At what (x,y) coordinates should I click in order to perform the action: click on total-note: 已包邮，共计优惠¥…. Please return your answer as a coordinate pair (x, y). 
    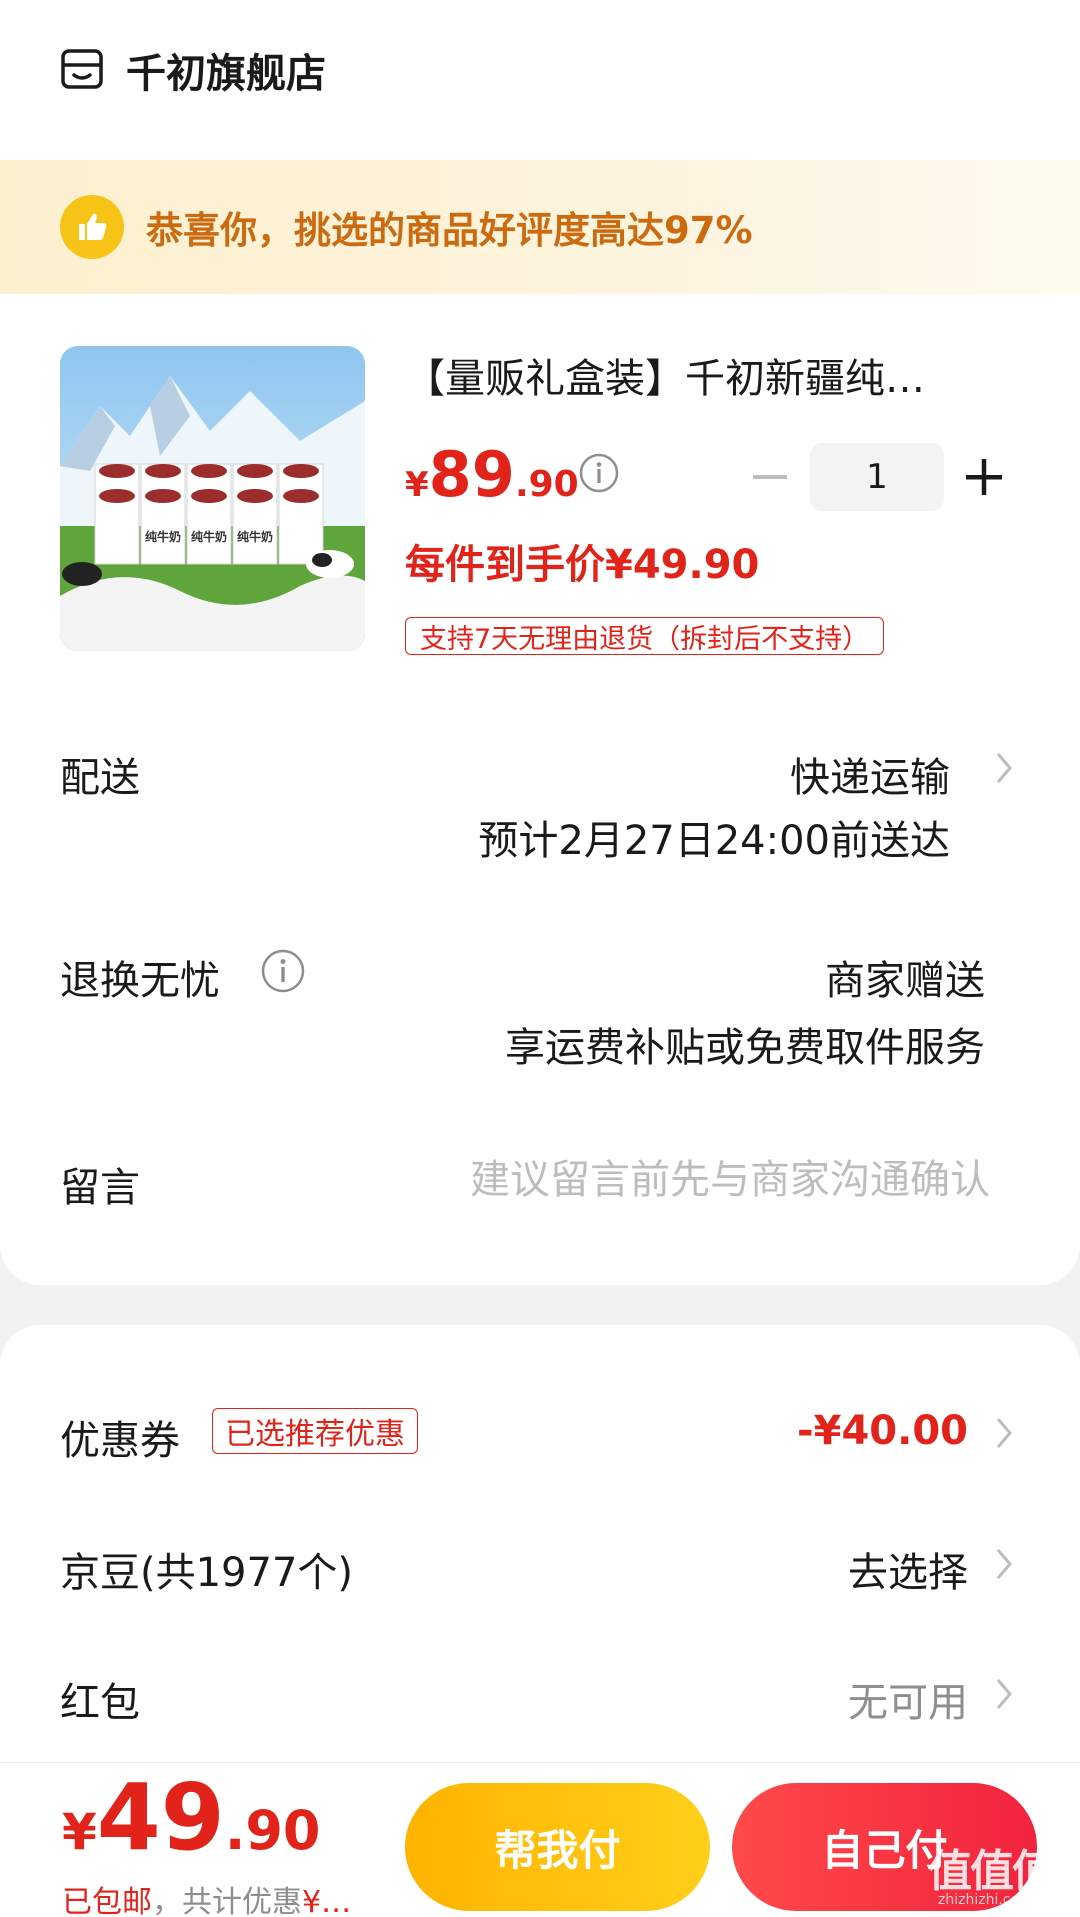
    Looking at the image, I should click on (227, 1897).